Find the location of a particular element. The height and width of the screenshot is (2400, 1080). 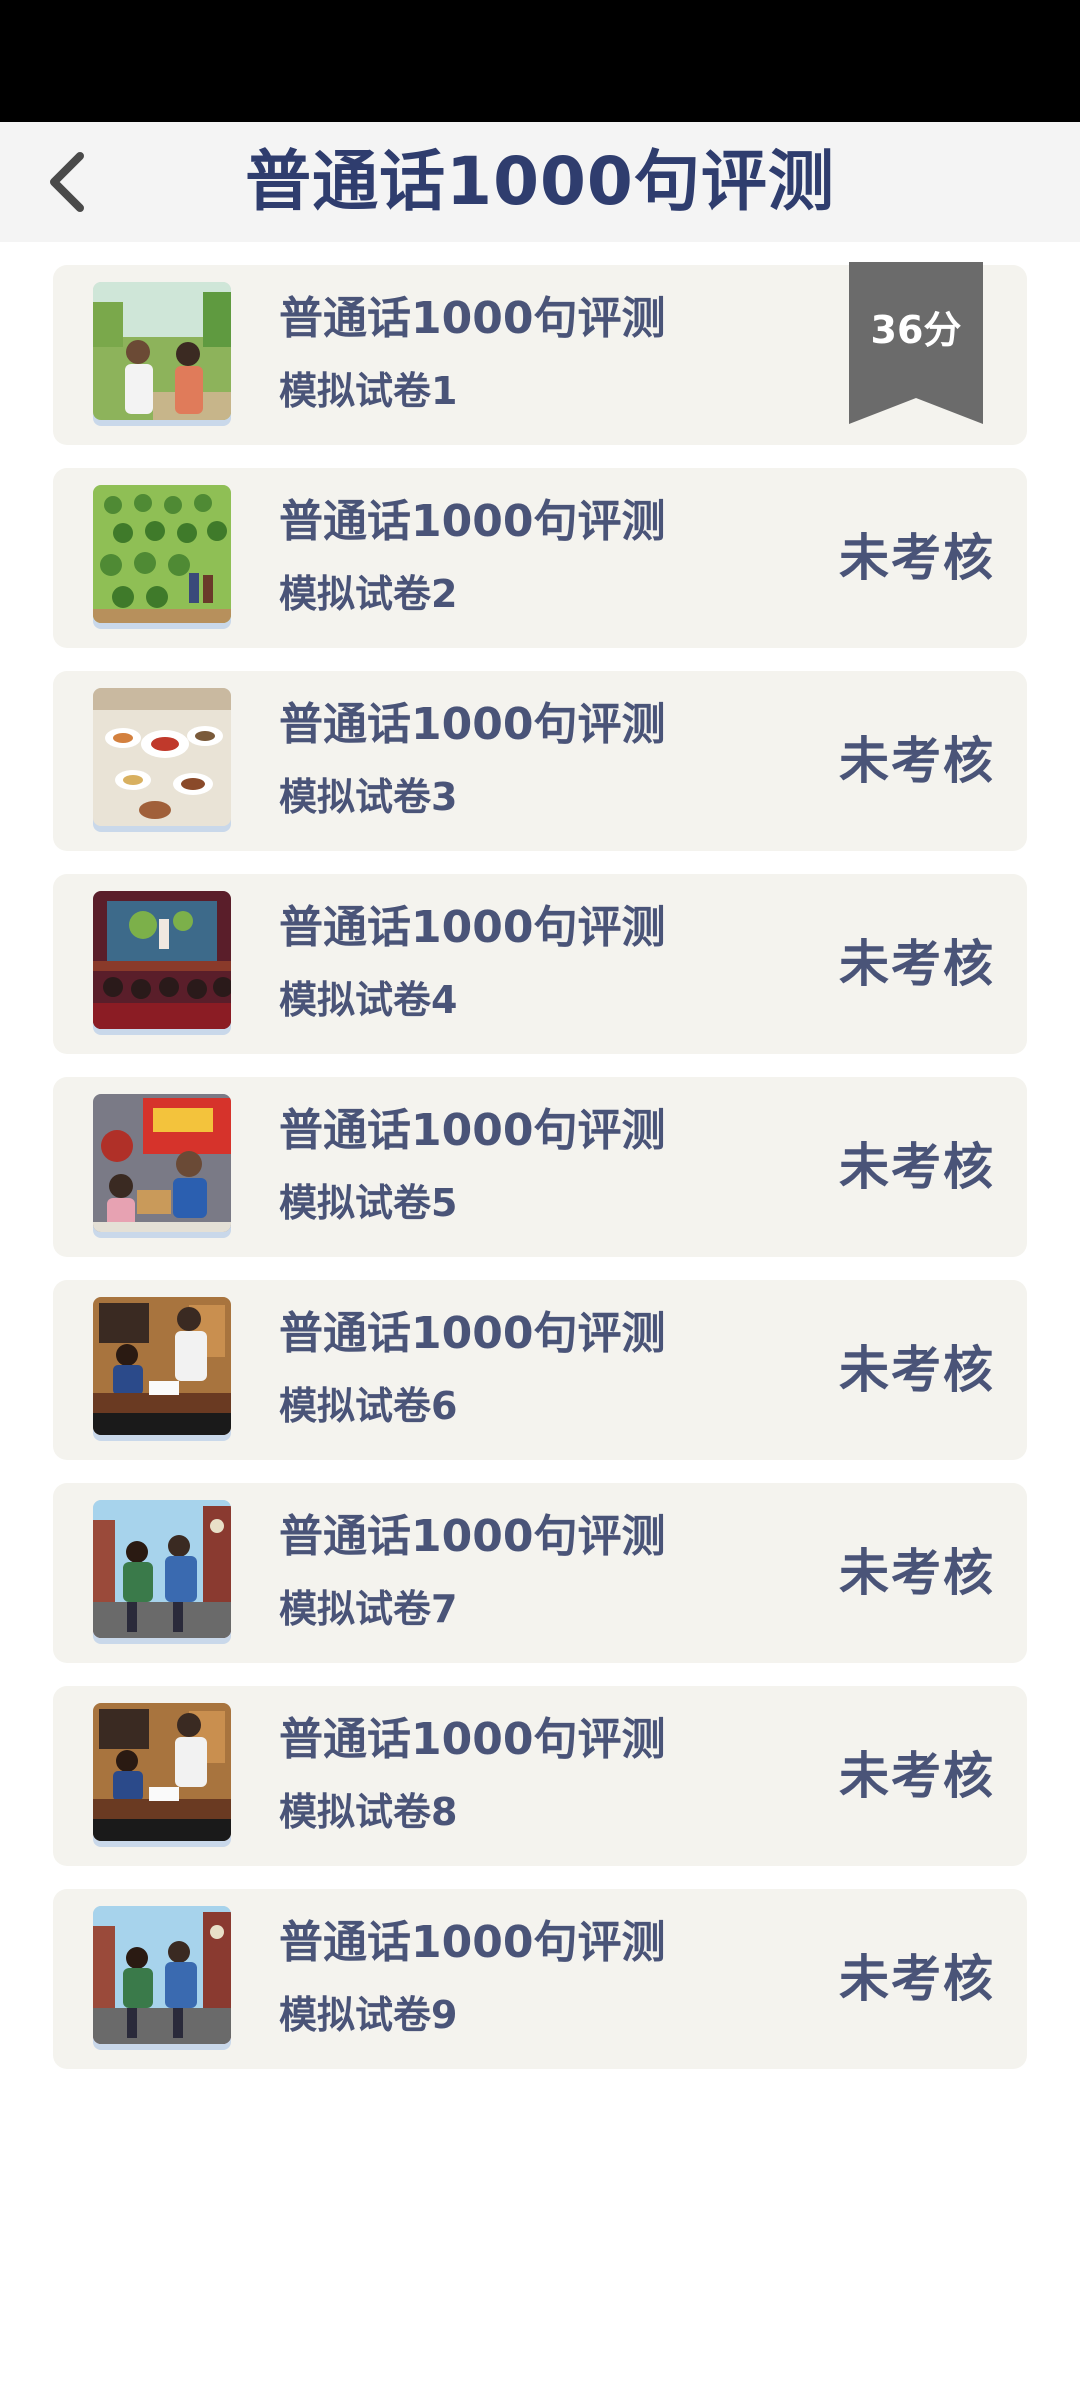

paper-card-9: 普通话1000句评测 模拟试卷9 未考核 is located at coordinates (540, 1979).